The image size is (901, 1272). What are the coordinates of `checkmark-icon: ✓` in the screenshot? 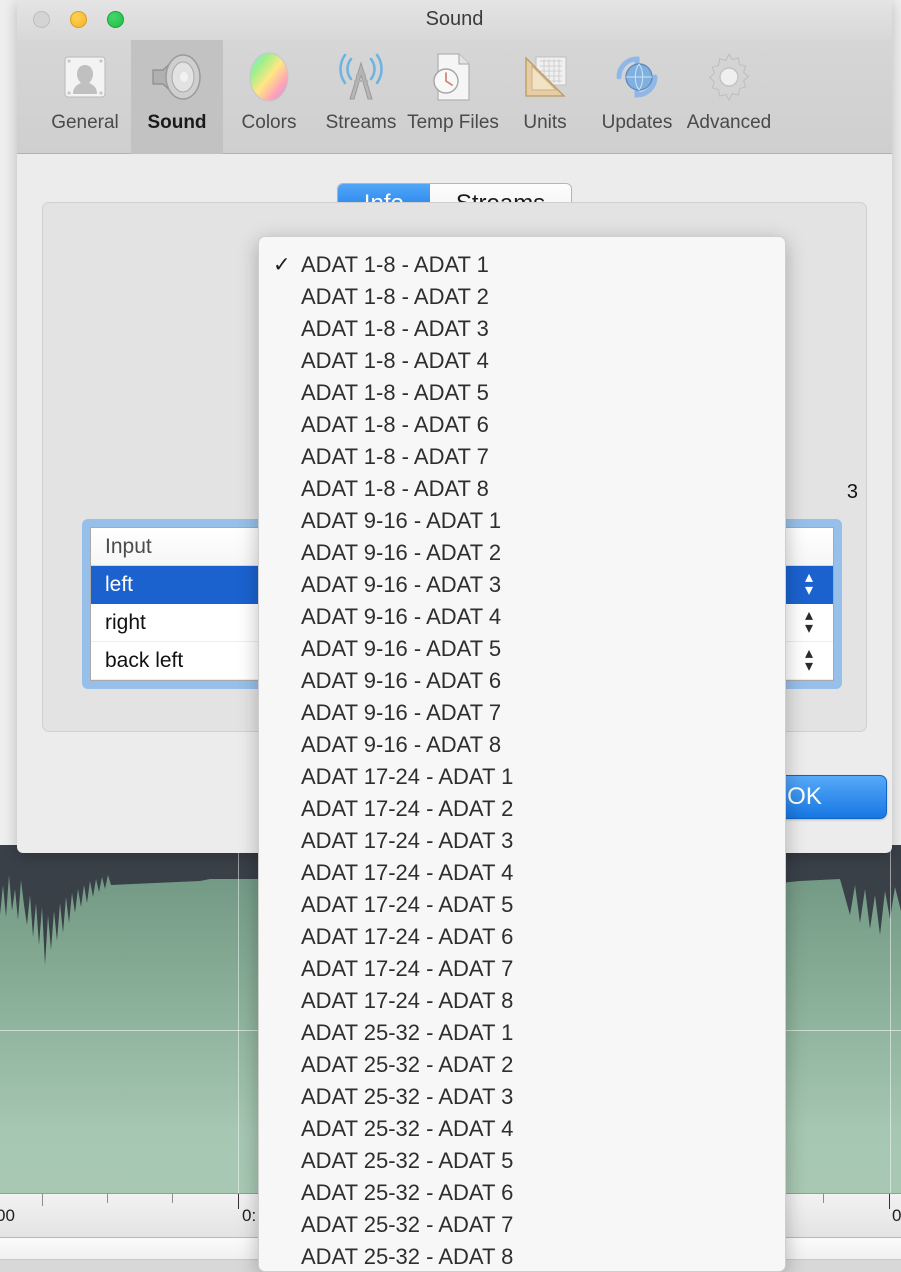 It's located at (282, 265).